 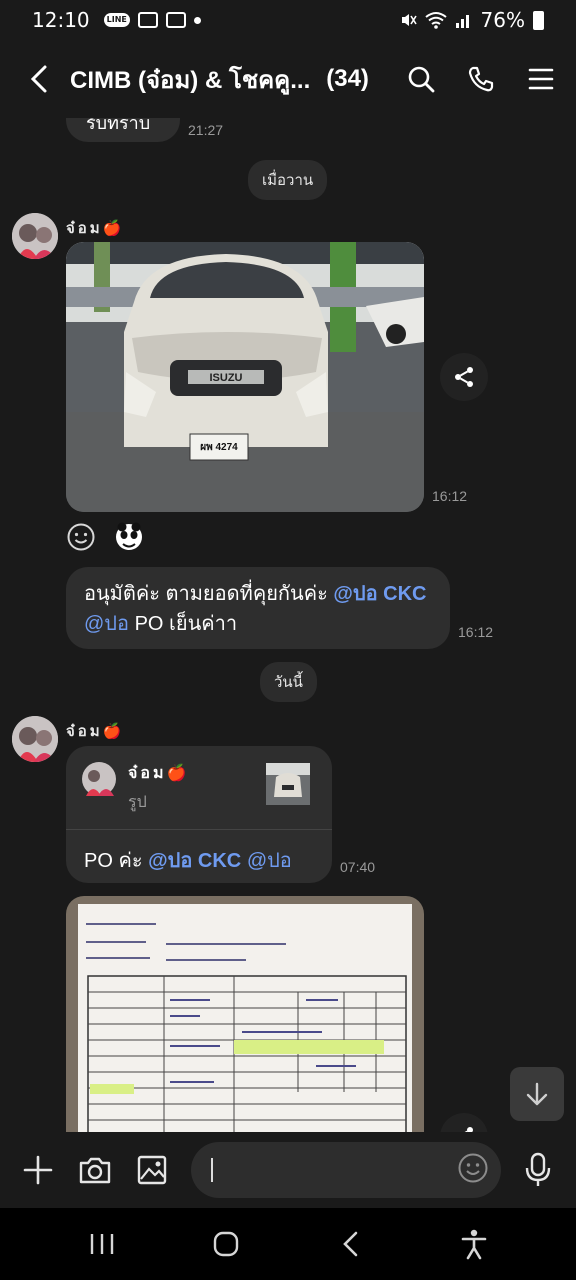 What do you see at coordinates (288, 180) in the screenshot?
I see `date-separator: เมื่อวาน` at bounding box center [288, 180].